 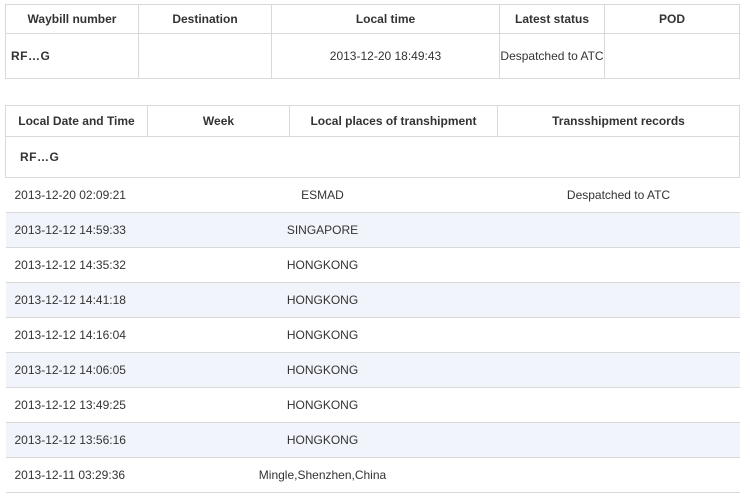 I want to click on header-records: Transshipment records, so click(x=618, y=121).